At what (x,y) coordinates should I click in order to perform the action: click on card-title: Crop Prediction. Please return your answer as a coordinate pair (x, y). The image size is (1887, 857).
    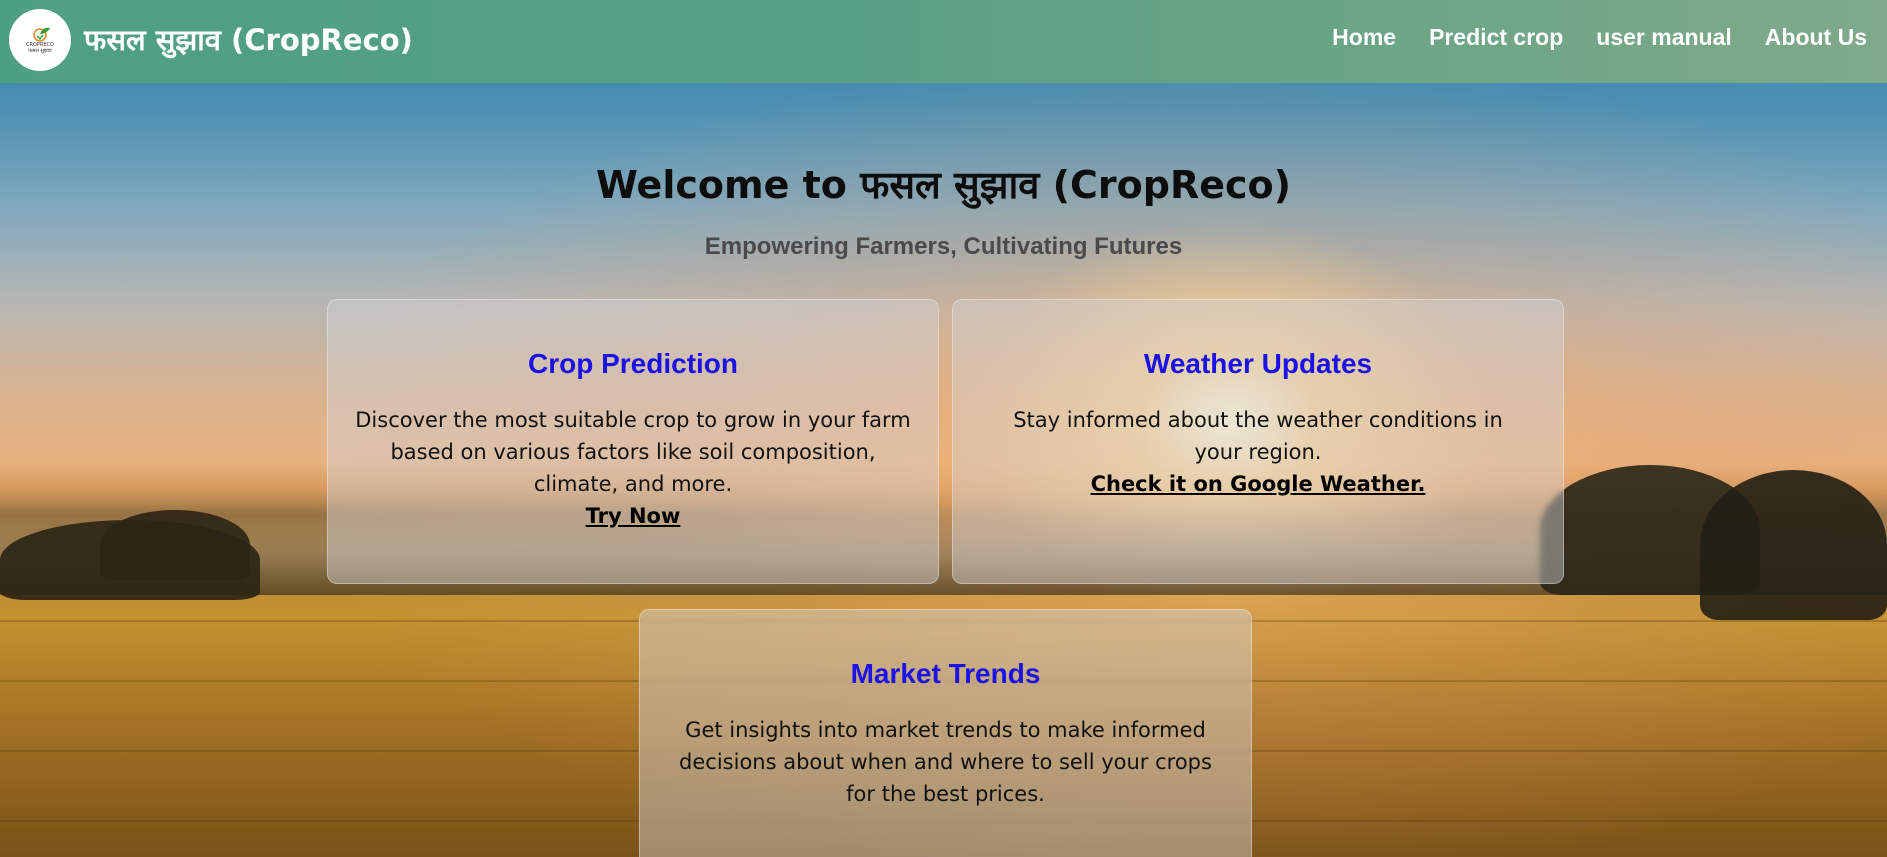
    Looking at the image, I should click on (632, 363).